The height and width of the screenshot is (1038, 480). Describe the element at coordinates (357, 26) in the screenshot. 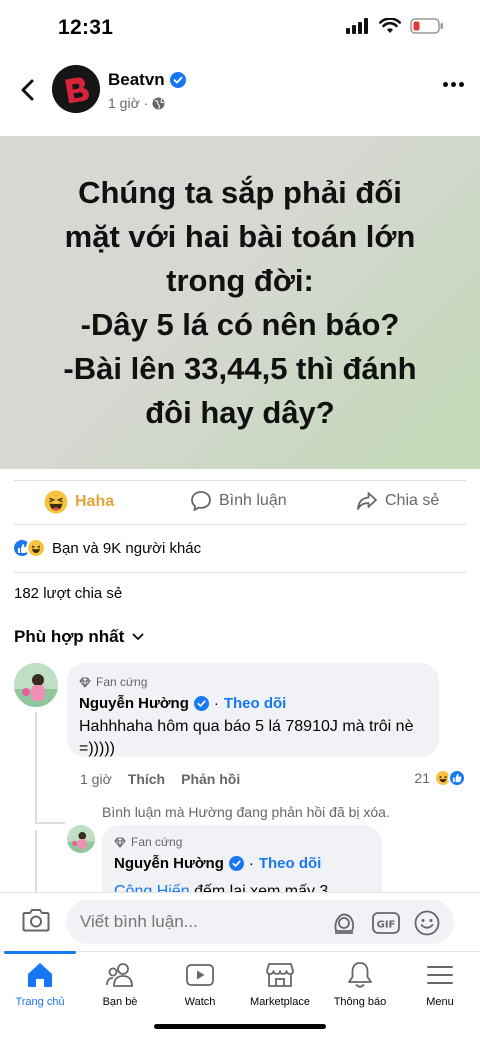

I see `cellular-signal-icon` at that location.